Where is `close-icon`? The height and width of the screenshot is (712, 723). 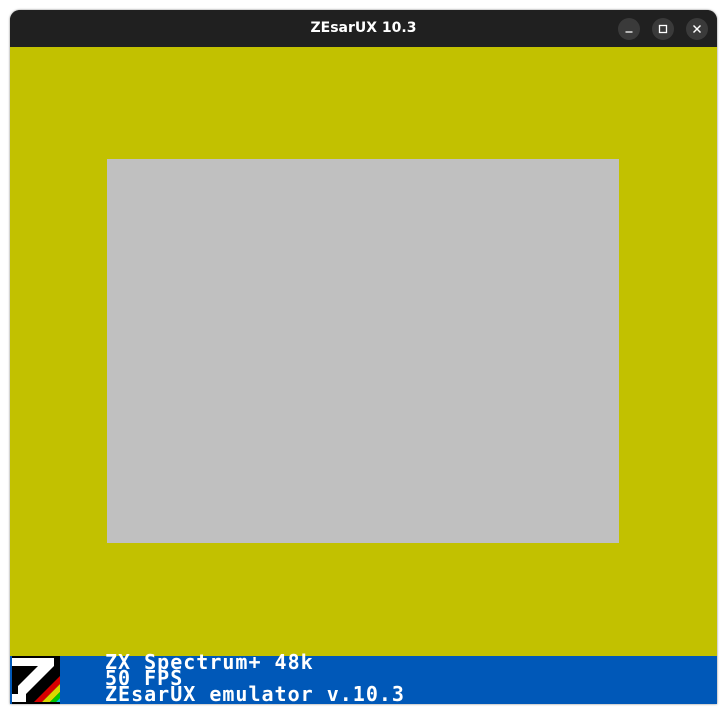
close-icon is located at coordinates (697, 29).